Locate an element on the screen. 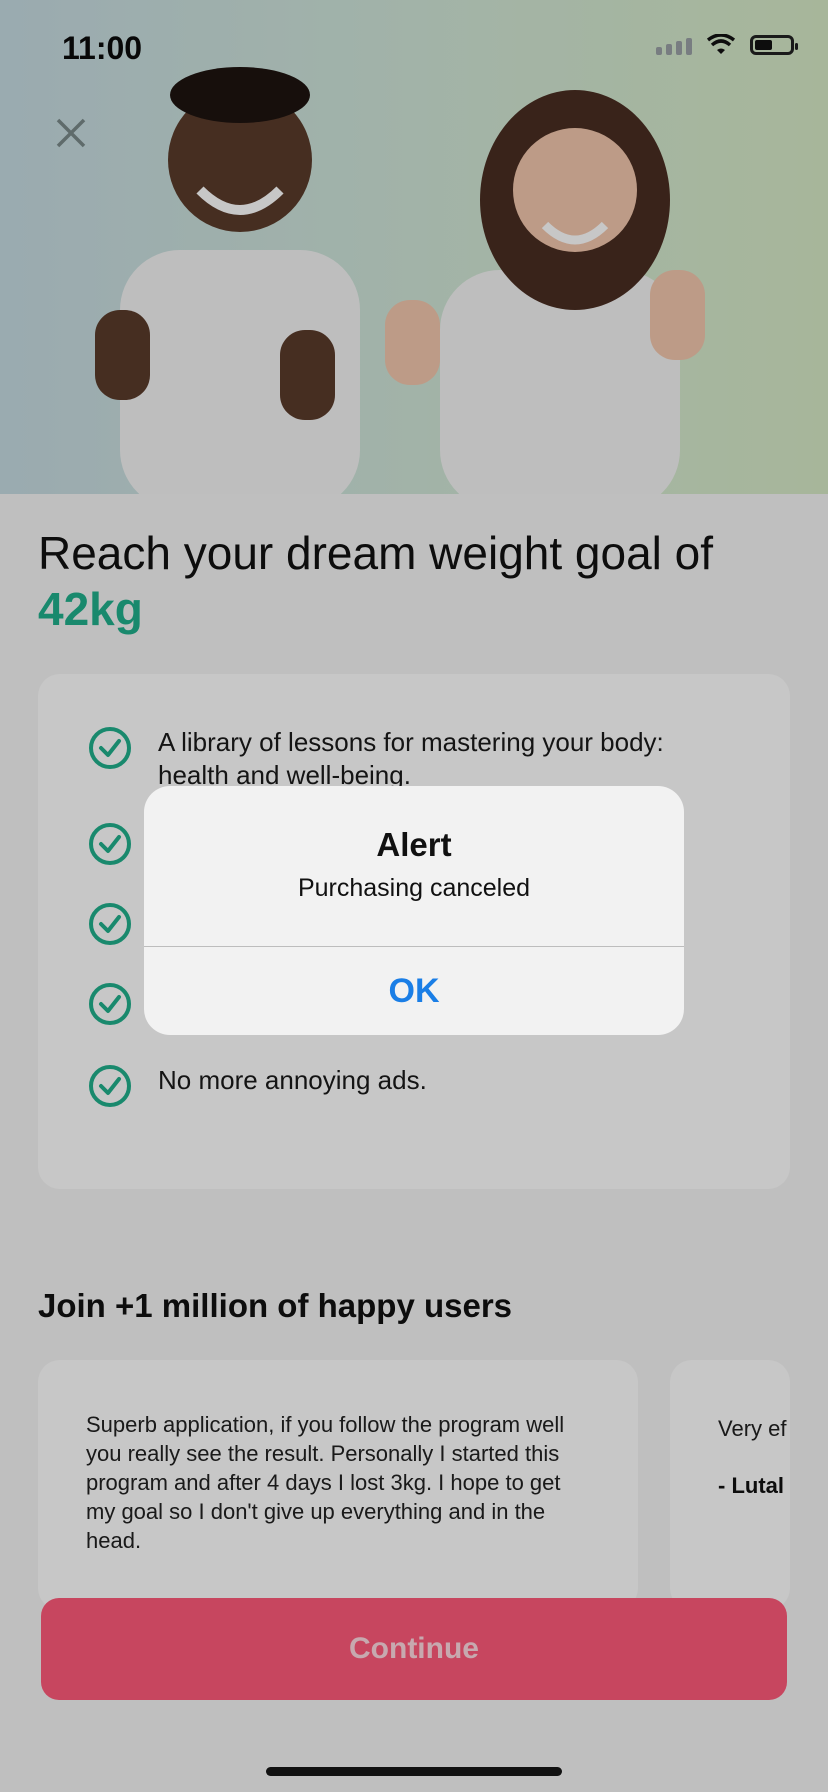  alert-message: Purchasing canceled is located at coordinates (414, 888).